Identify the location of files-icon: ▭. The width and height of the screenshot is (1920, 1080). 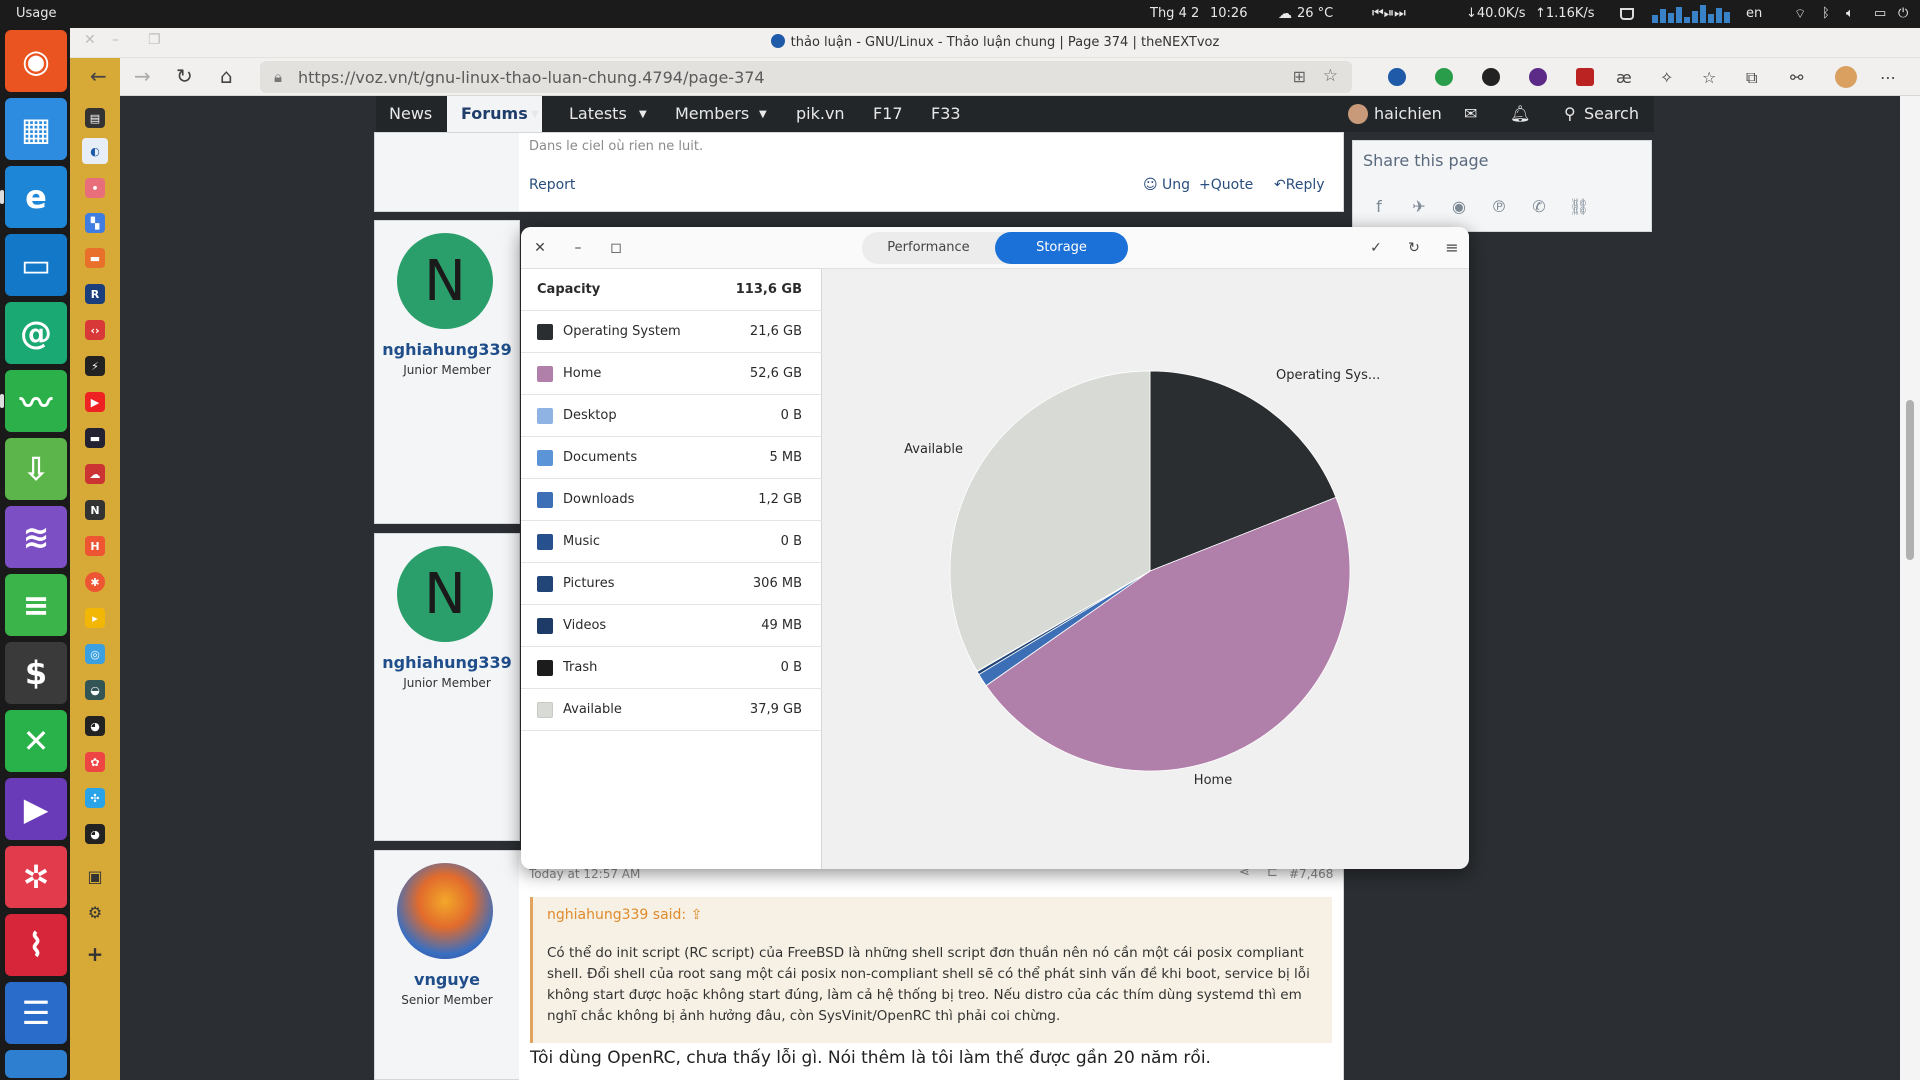
(36, 265).